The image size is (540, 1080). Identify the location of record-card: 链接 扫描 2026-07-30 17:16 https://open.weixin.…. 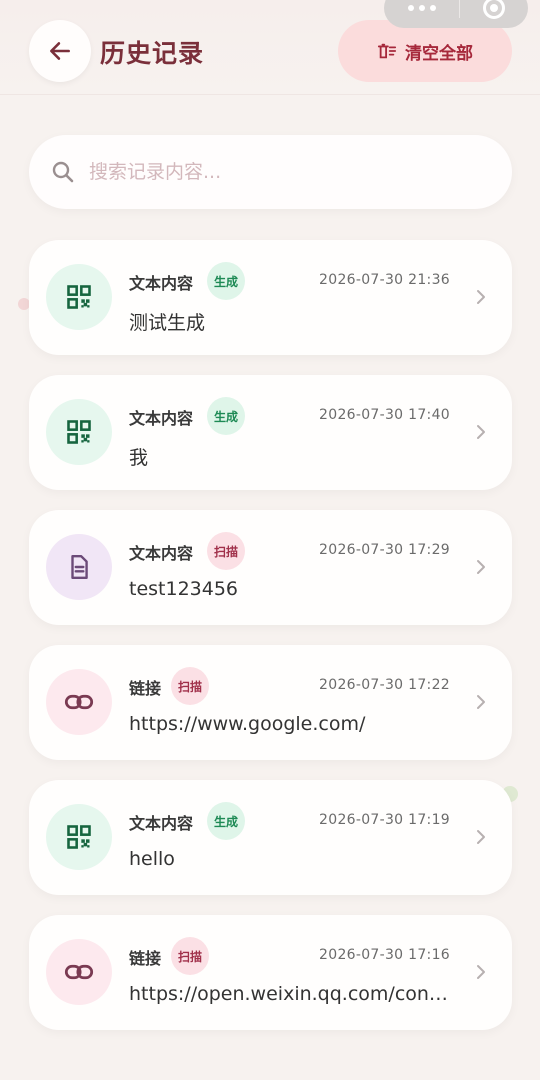
(270, 972).